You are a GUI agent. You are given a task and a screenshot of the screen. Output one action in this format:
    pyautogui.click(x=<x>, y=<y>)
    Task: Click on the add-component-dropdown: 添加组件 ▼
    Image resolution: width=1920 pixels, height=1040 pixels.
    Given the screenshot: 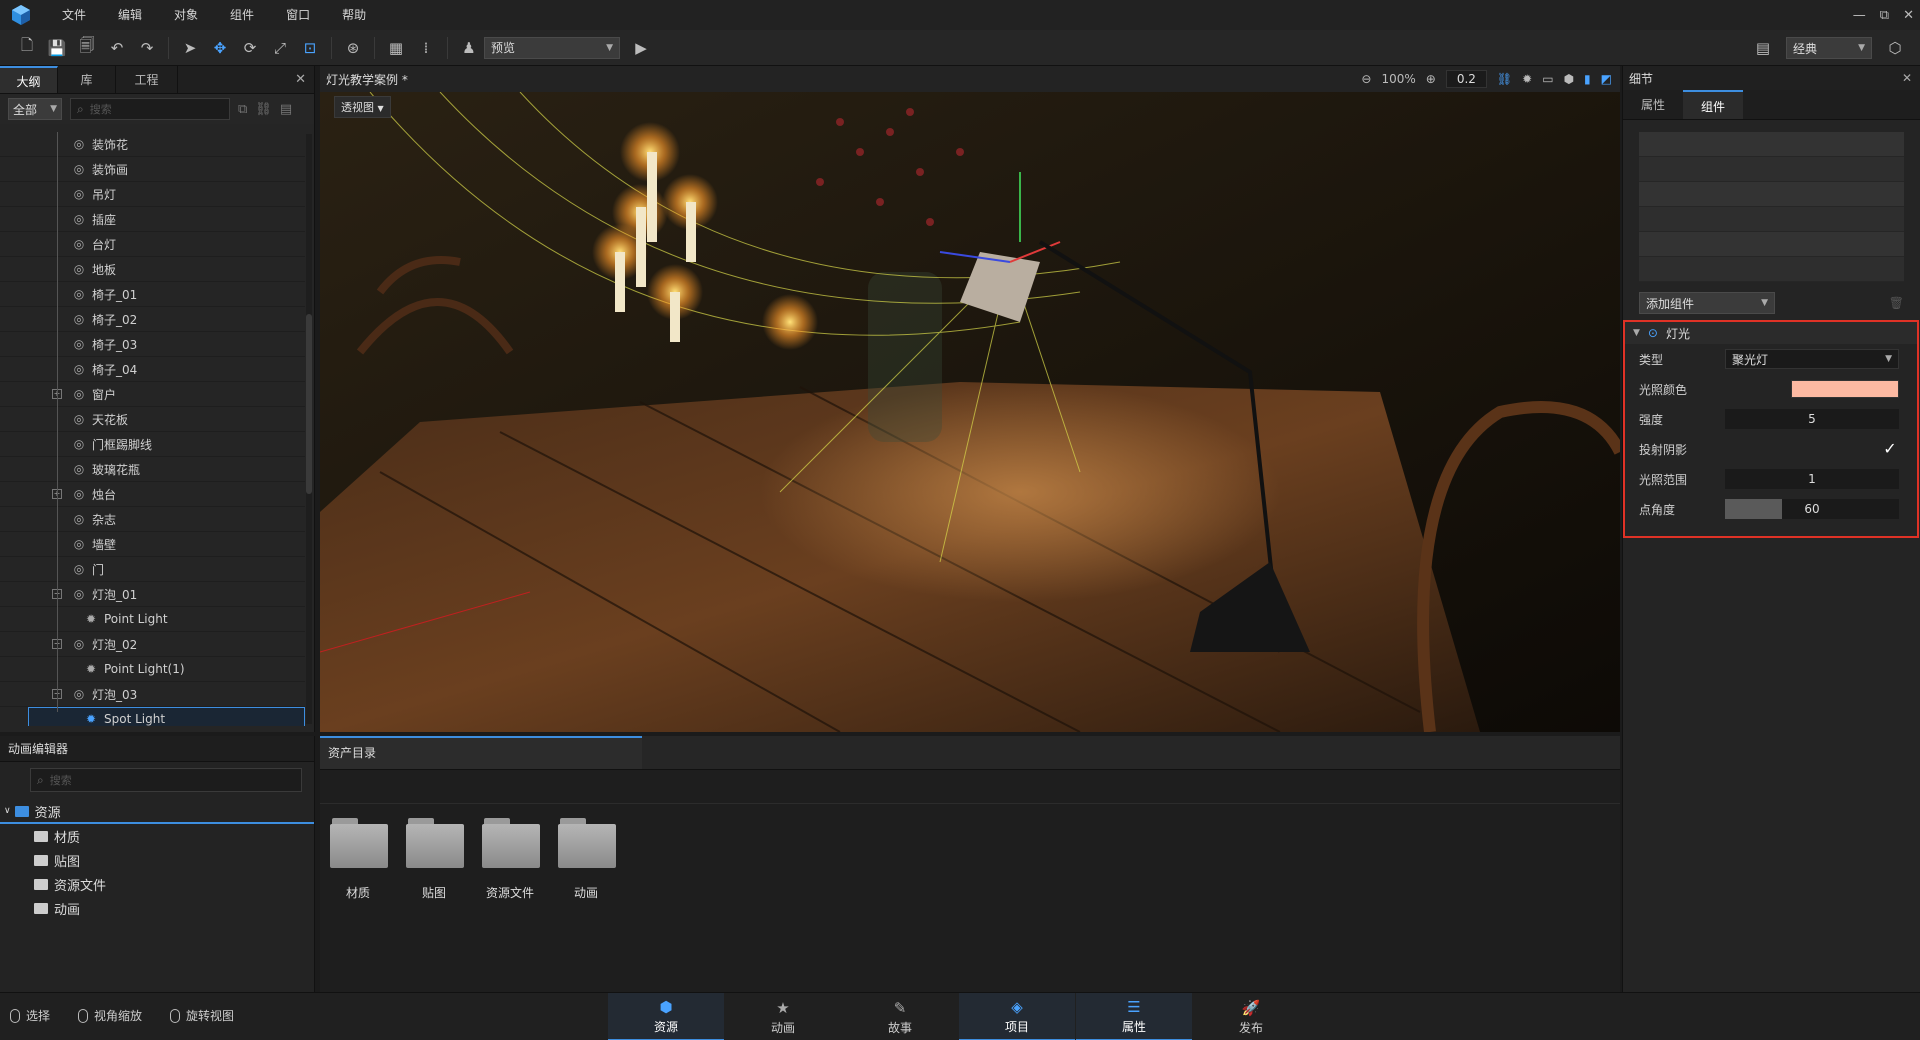 What is the action you would take?
    pyautogui.click(x=1707, y=303)
    